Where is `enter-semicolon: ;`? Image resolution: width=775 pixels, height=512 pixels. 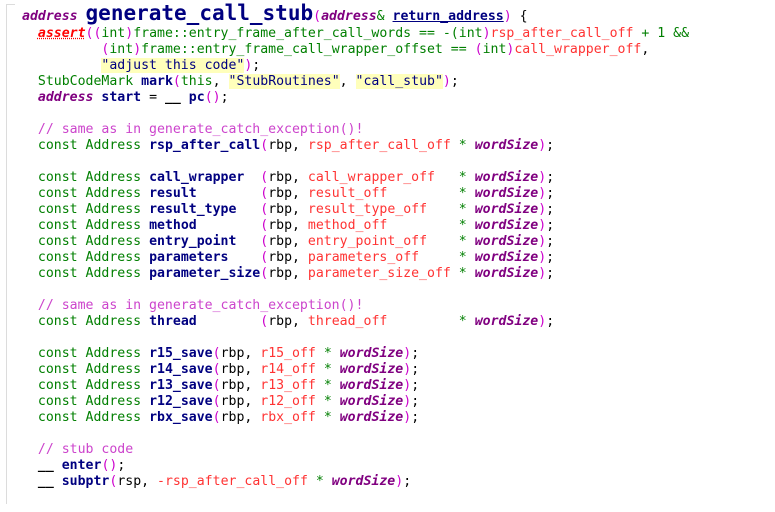
enter-semicolon: ; is located at coordinates (121, 465).